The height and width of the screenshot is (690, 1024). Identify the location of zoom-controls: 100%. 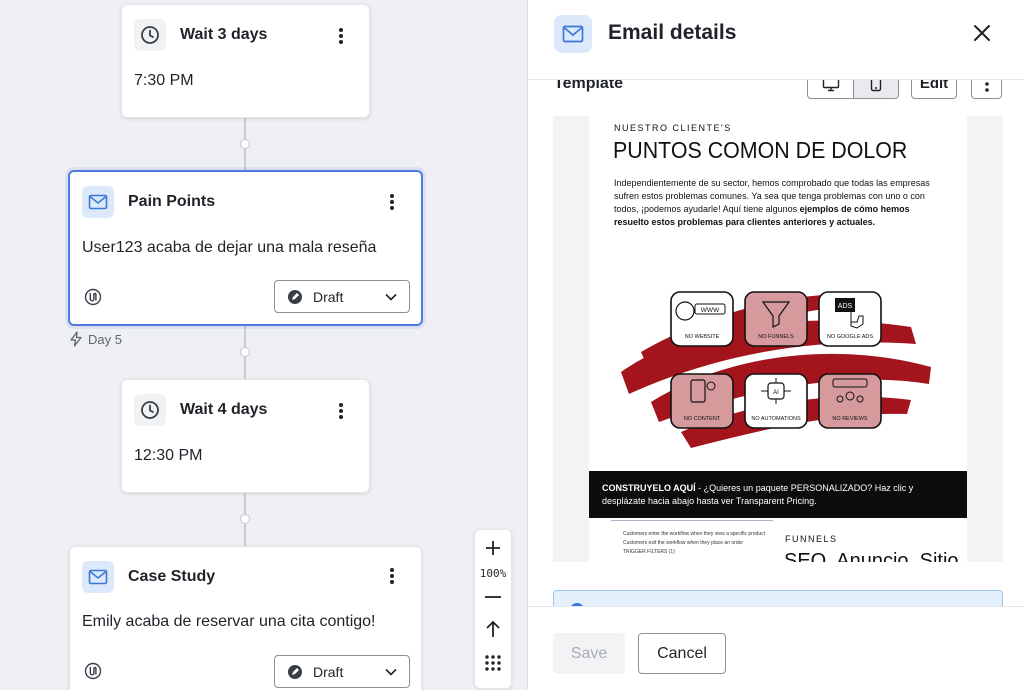
(493, 609).